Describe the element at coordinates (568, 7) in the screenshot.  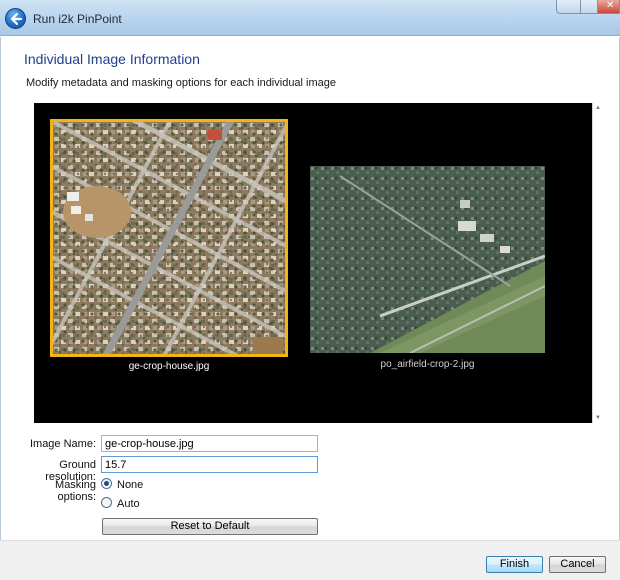
I see `minimize-button` at that location.